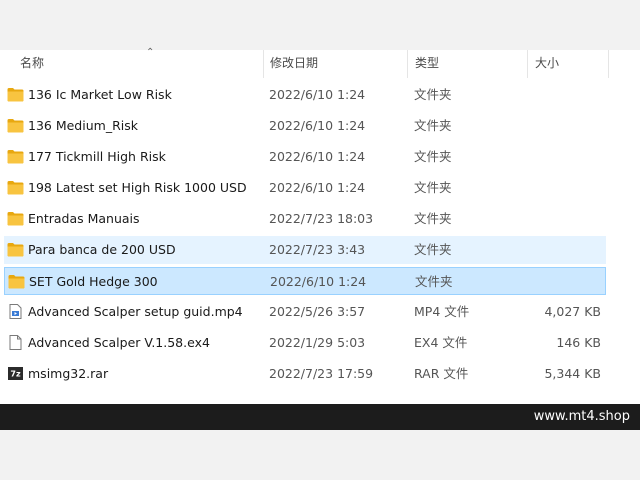  Describe the element at coordinates (441, 342) in the screenshot. I see `file-type: EX4 文件` at that location.